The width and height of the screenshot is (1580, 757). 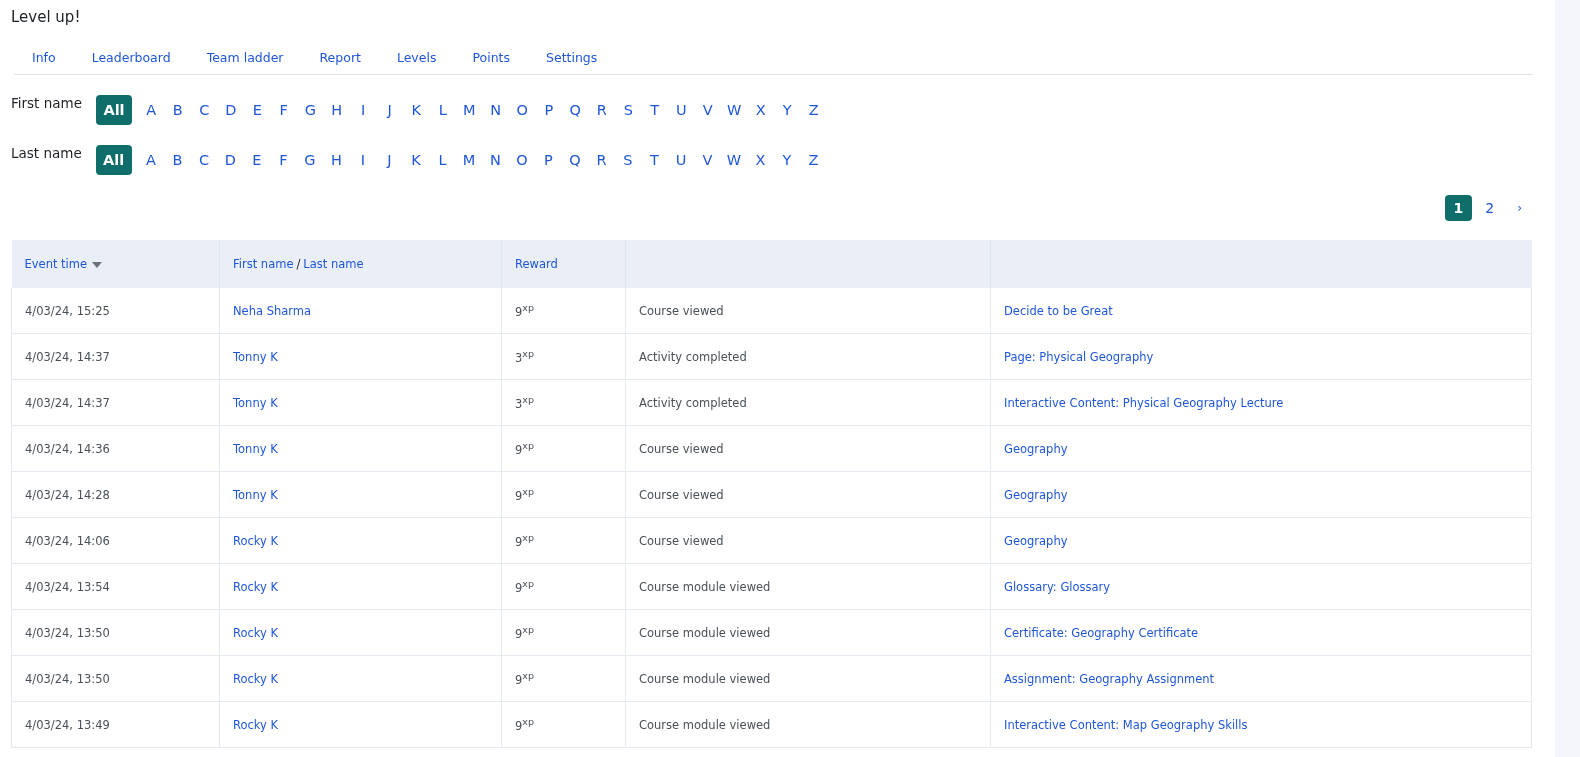 What do you see at coordinates (491, 58) in the screenshot?
I see `tab: Points` at bounding box center [491, 58].